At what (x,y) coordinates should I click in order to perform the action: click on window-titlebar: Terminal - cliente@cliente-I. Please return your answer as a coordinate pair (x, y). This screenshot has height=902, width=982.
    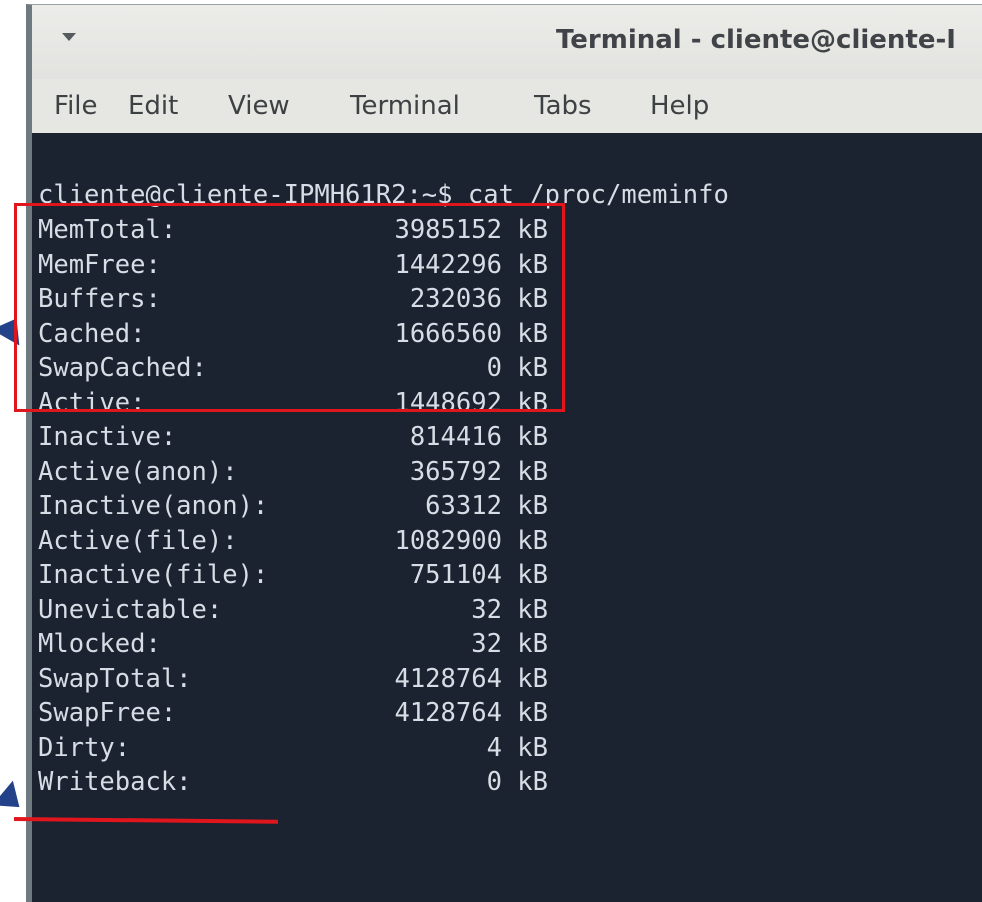
    Looking at the image, I should click on (507, 42).